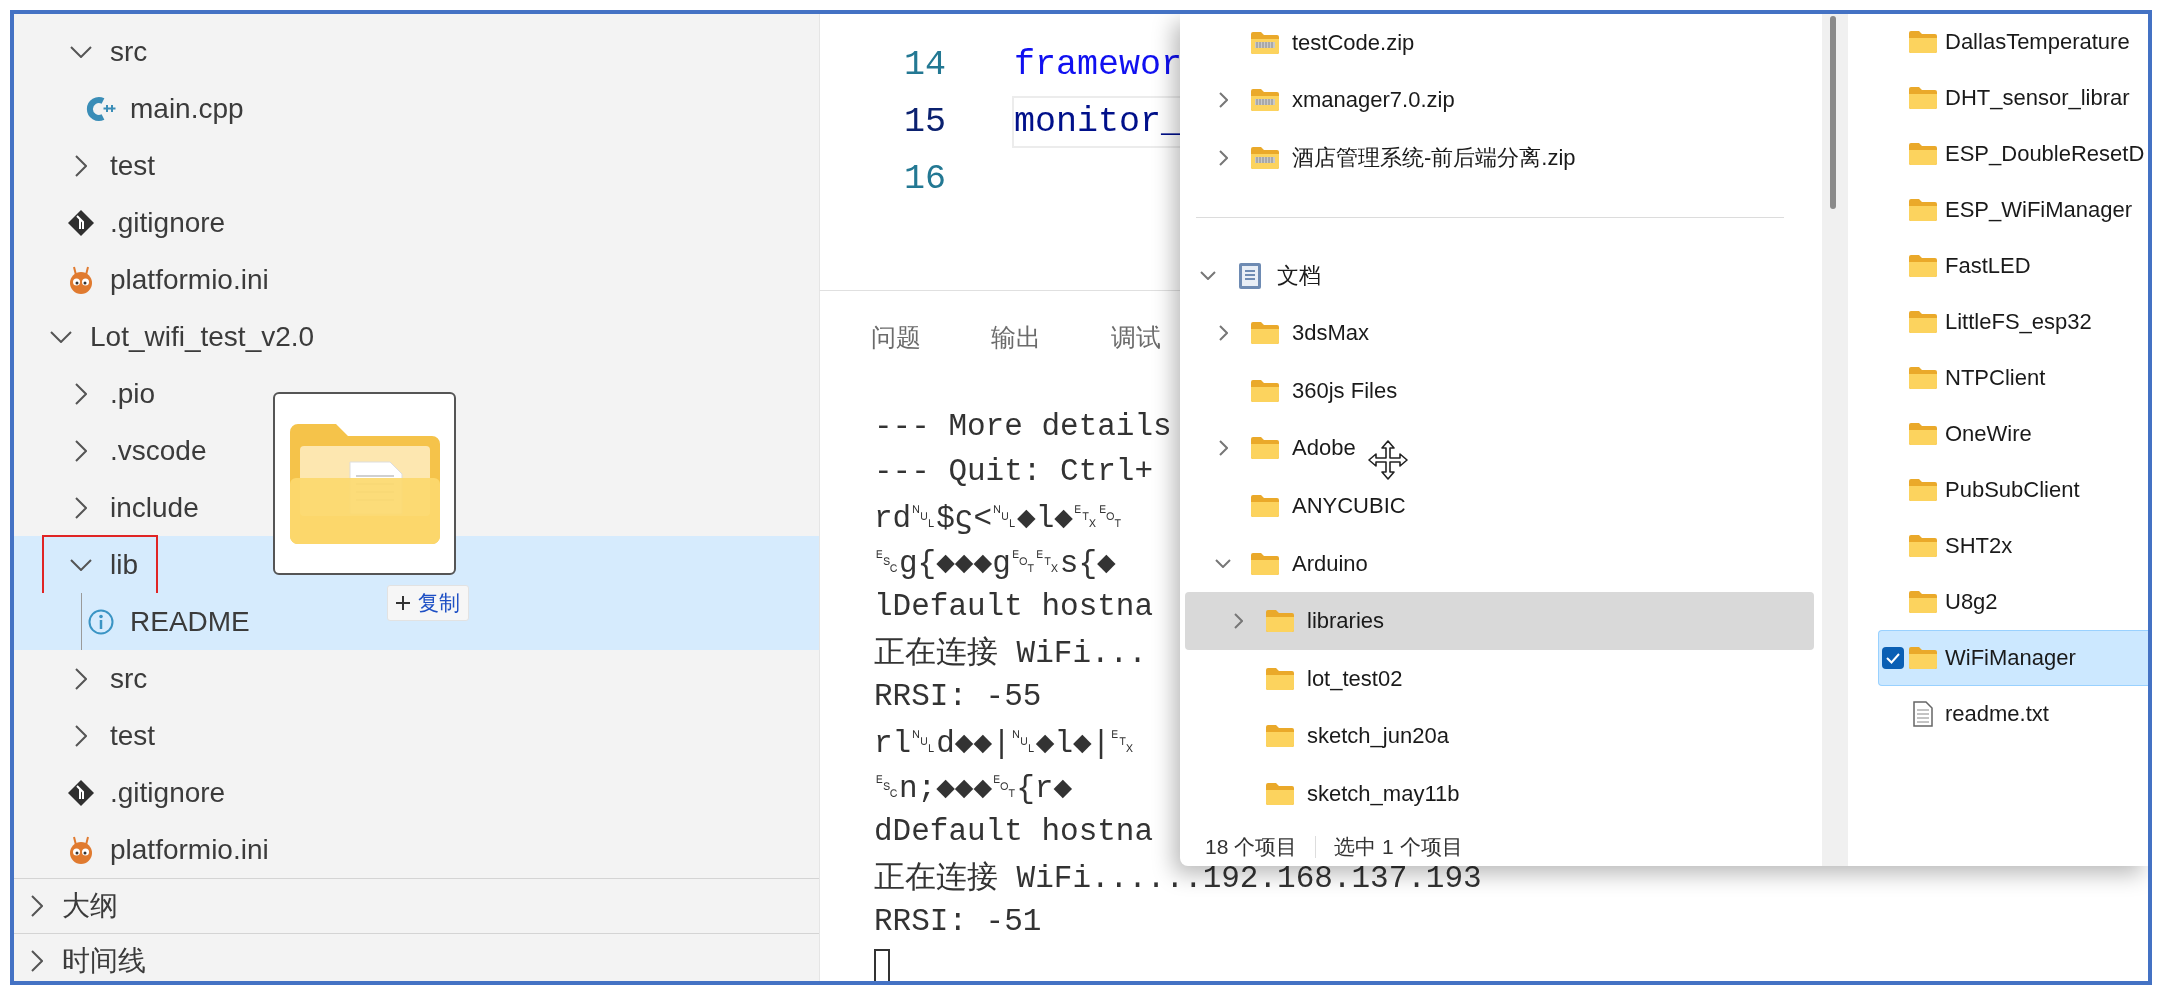 The width and height of the screenshot is (2165, 994). What do you see at coordinates (1923, 714) in the screenshot?
I see `text-file-icon` at bounding box center [1923, 714].